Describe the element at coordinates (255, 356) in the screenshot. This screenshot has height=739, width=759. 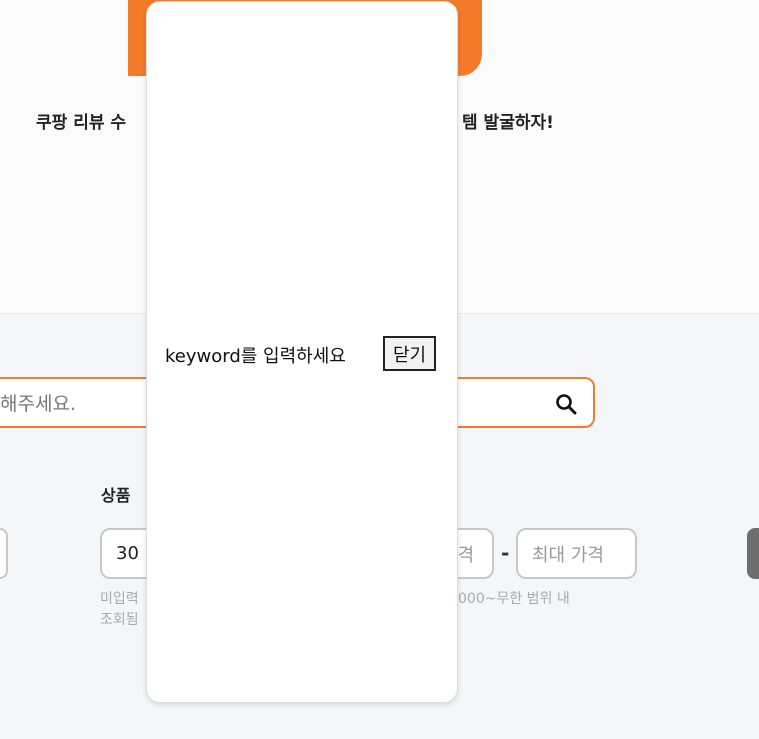
I see `modal-message: keyword를 입력하세요` at that location.